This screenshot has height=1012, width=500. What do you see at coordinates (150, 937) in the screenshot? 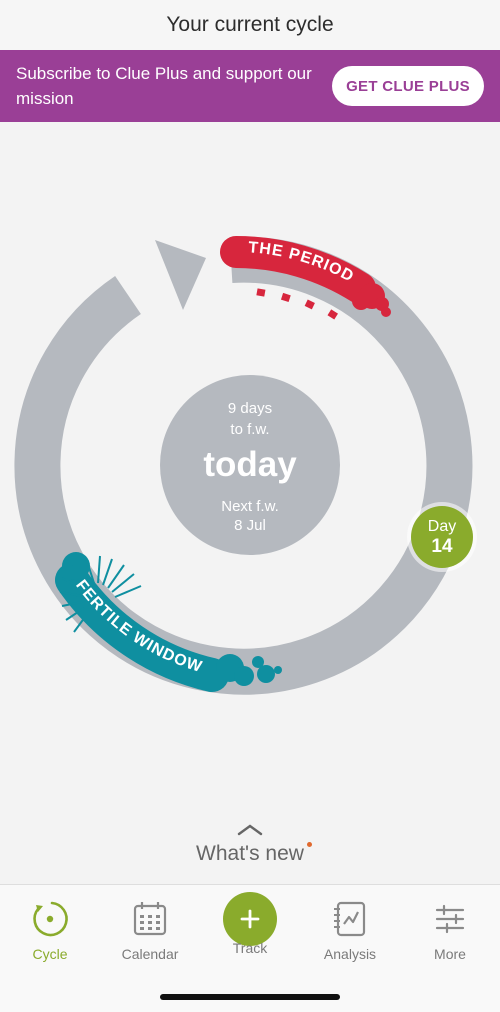
I see `tab-calendar: Calendar` at bounding box center [150, 937].